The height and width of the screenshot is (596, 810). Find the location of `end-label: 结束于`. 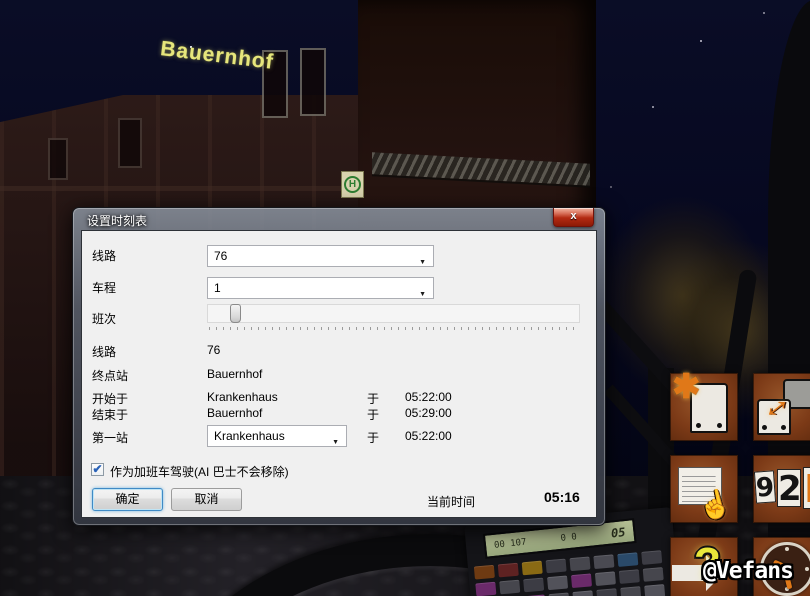

end-label: 结束于 is located at coordinates (110, 415).